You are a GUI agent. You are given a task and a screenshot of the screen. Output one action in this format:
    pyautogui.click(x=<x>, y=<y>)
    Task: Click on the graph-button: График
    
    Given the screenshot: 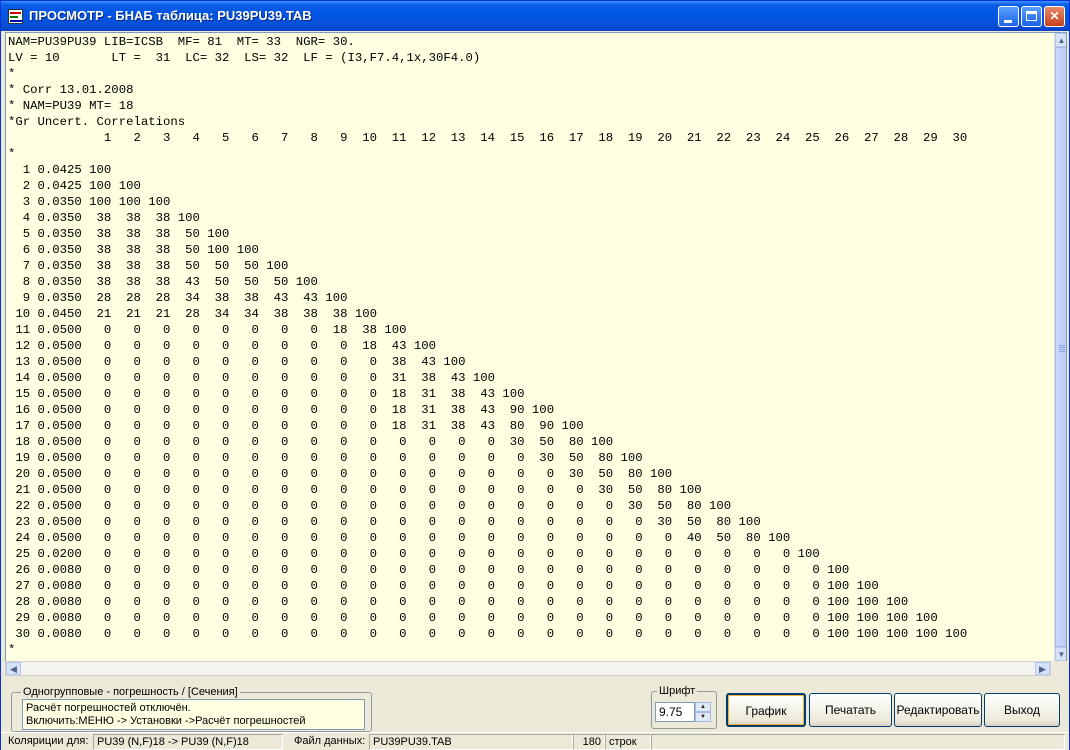 What is the action you would take?
    pyautogui.click(x=766, y=710)
    